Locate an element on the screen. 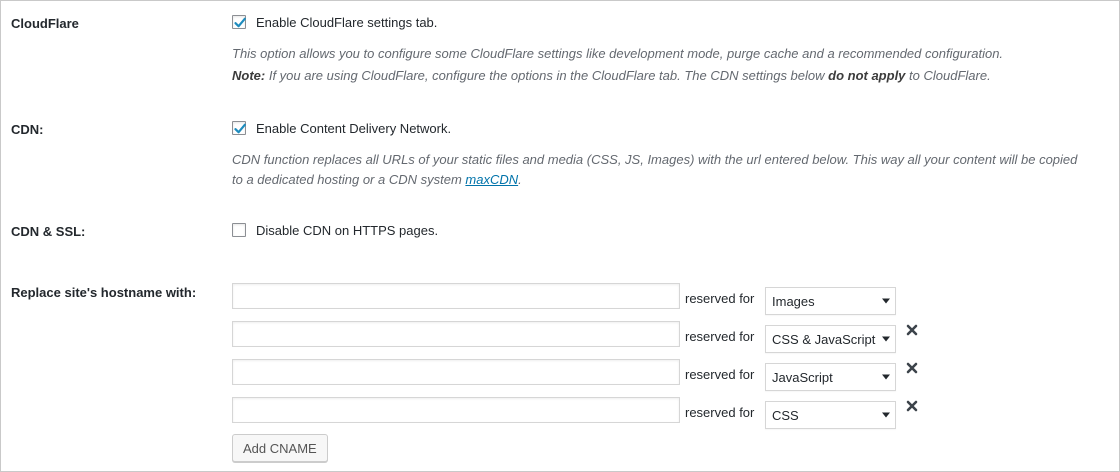 The height and width of the screenshot is (472, 1120). file-type-selected: CSS & JavaScript is located at coordinates (824, 339).